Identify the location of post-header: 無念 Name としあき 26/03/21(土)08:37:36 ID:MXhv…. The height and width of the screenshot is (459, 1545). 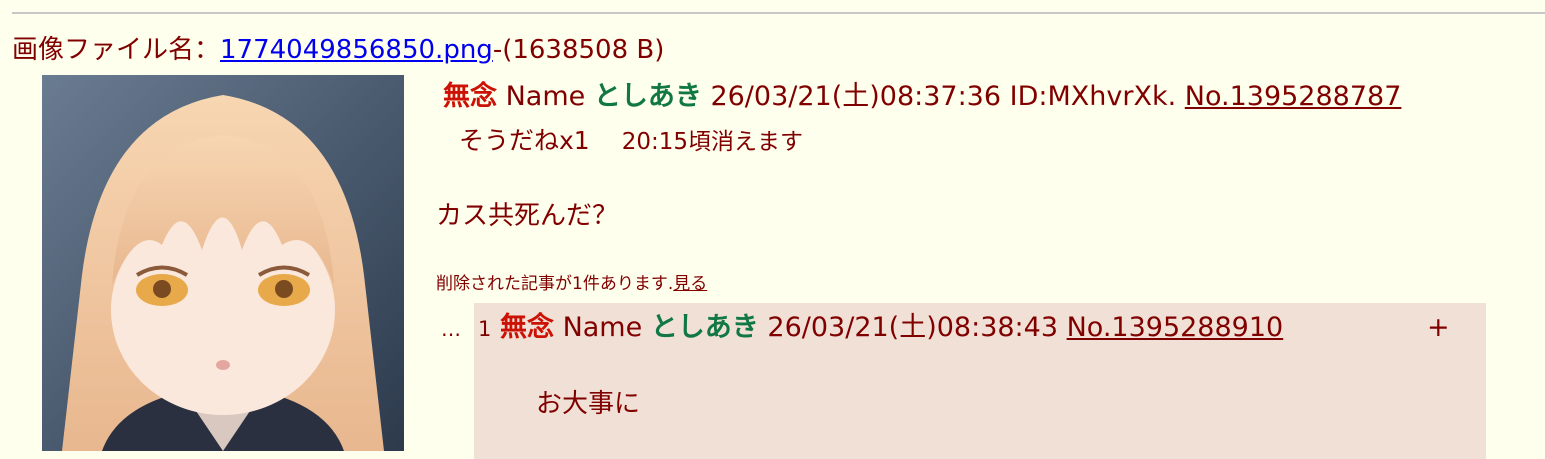
(922, 97).